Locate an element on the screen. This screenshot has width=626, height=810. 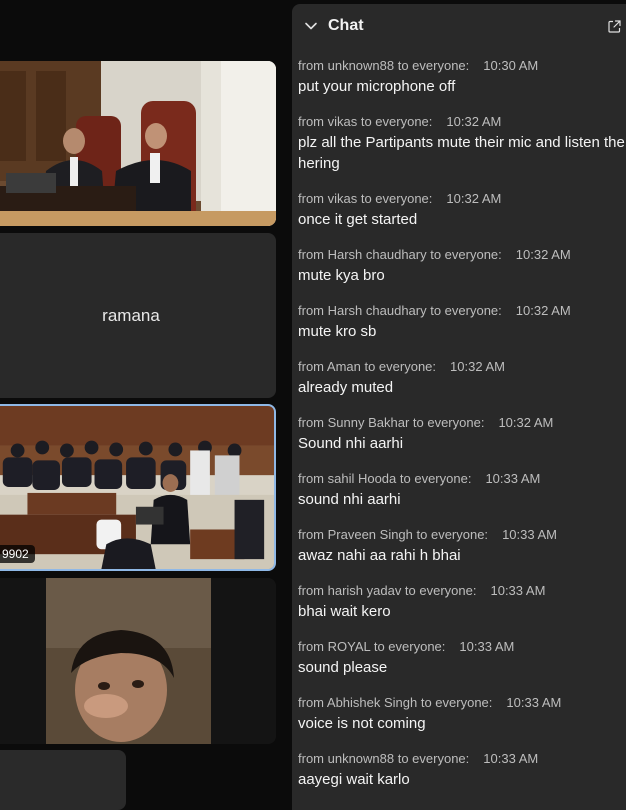
message-text: awaz nahi aa rahi h bhai is located at coordinates (379, 555).